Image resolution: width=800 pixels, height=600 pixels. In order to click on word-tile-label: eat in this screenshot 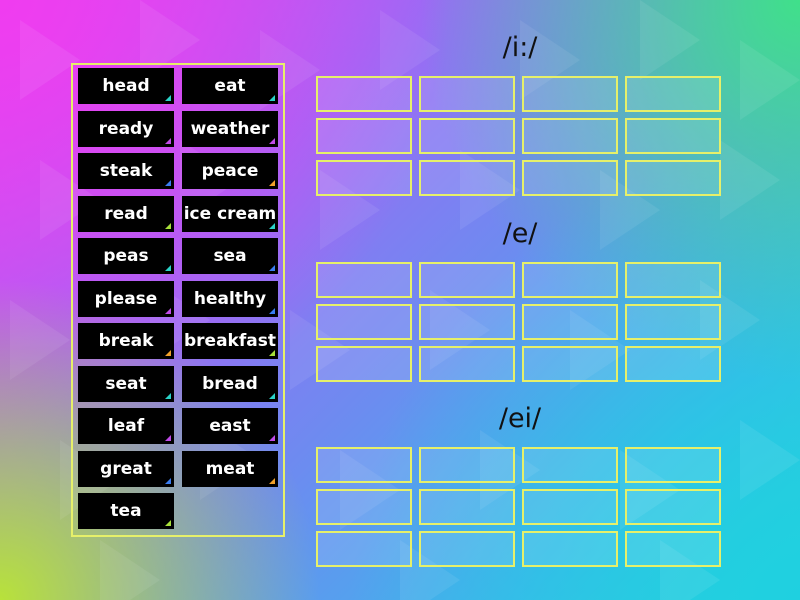, I will do `click(230, 86)`.